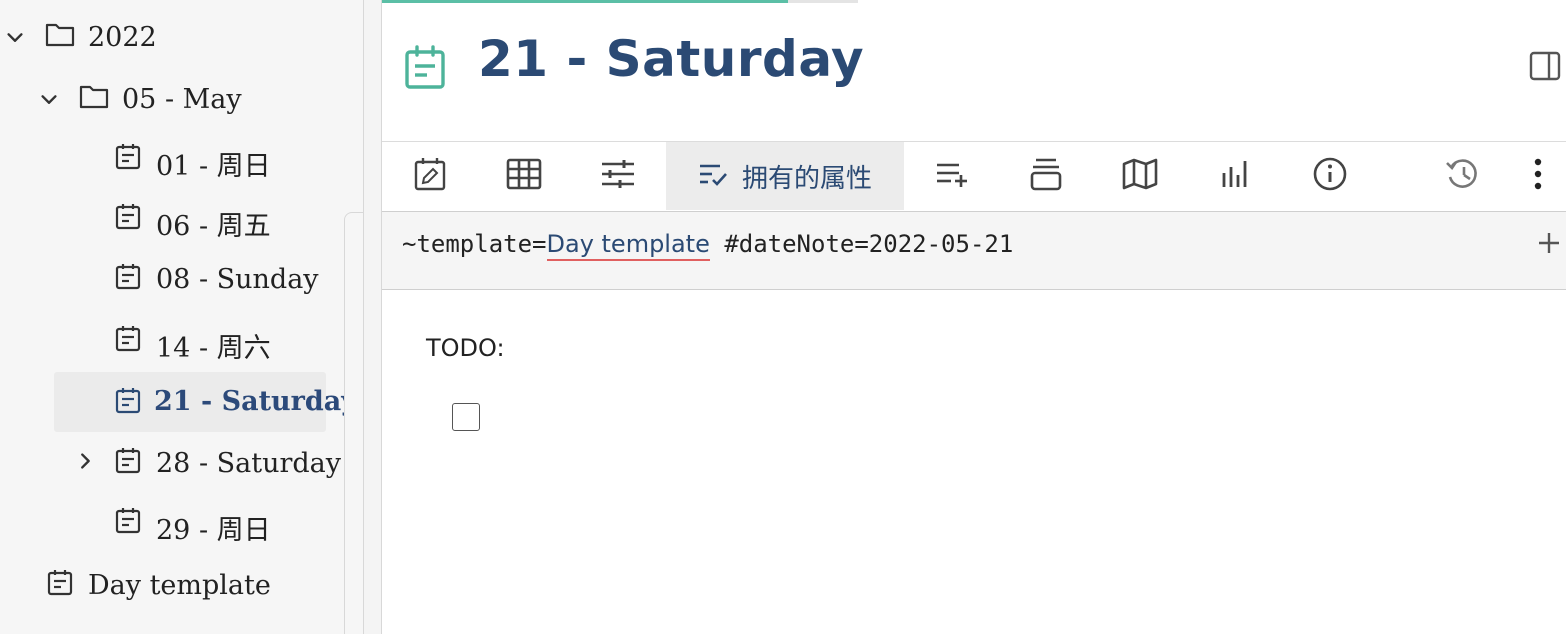  What do you see at coordinates (249, 463) in the screenshot?
I see `tree-item-label: 28 - Saturday` at bounding box center [249, 463].